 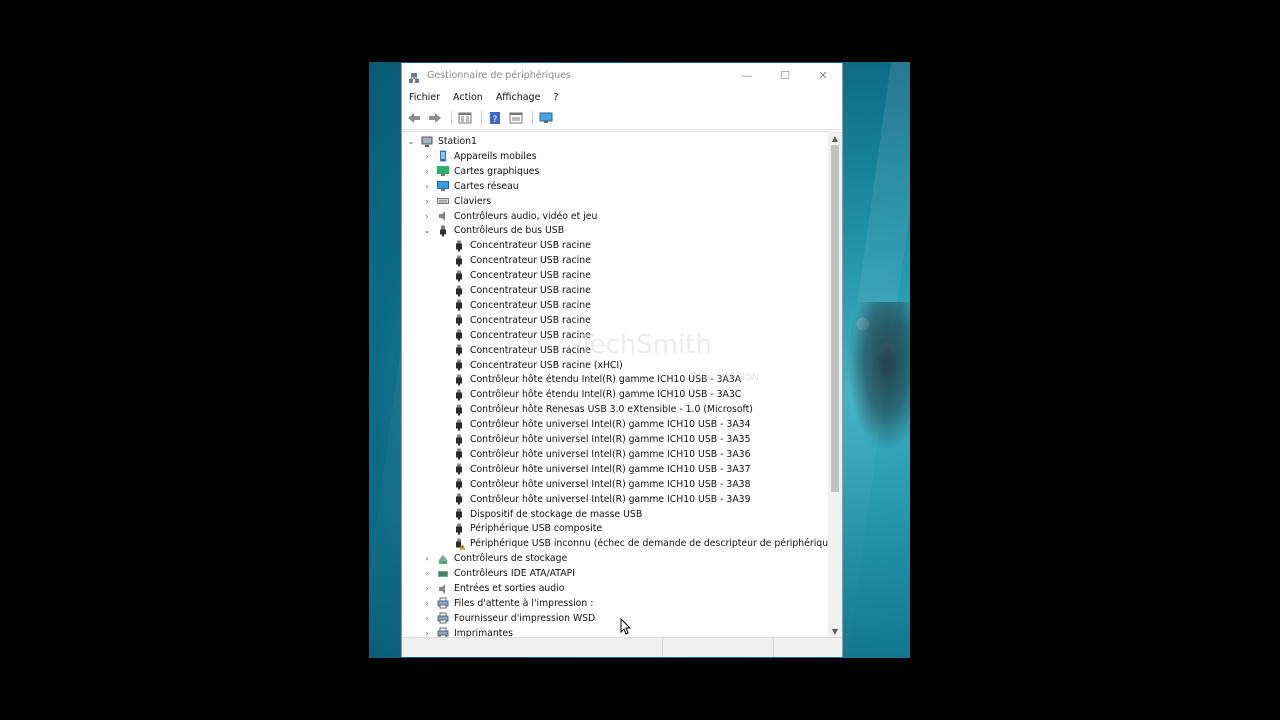 What do you see at coordinates (835, 318) in the screenshot?
I see `scroll-thumb` at bounding box center [835, 318].